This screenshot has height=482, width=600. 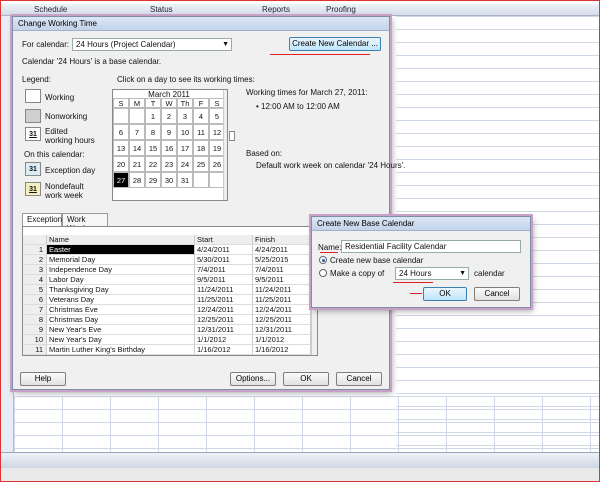 I want to click on calendar-day: 29, so click(x=153, y=180).